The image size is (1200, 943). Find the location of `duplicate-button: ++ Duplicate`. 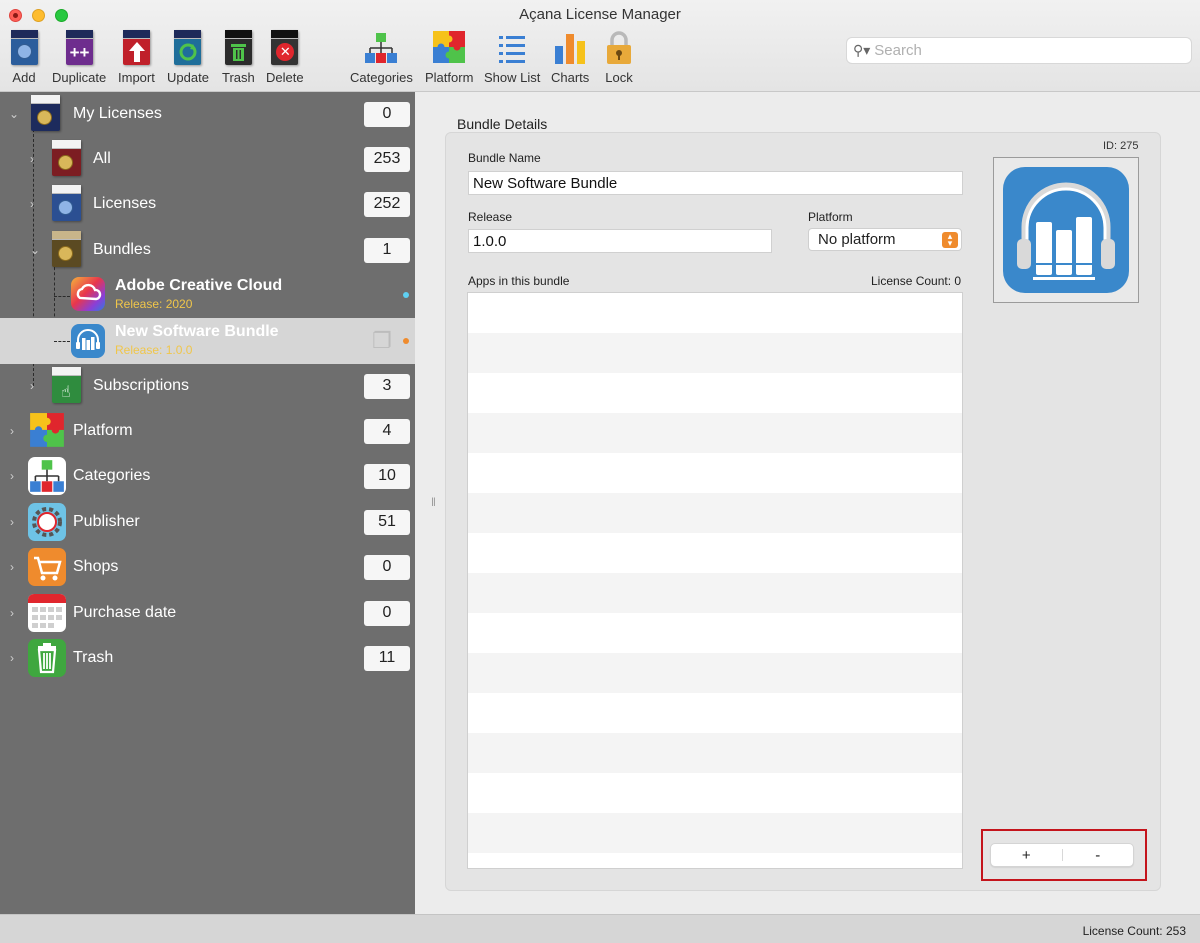

duplicate-button: ++ Duplicate is located at coordinates (79, 57).